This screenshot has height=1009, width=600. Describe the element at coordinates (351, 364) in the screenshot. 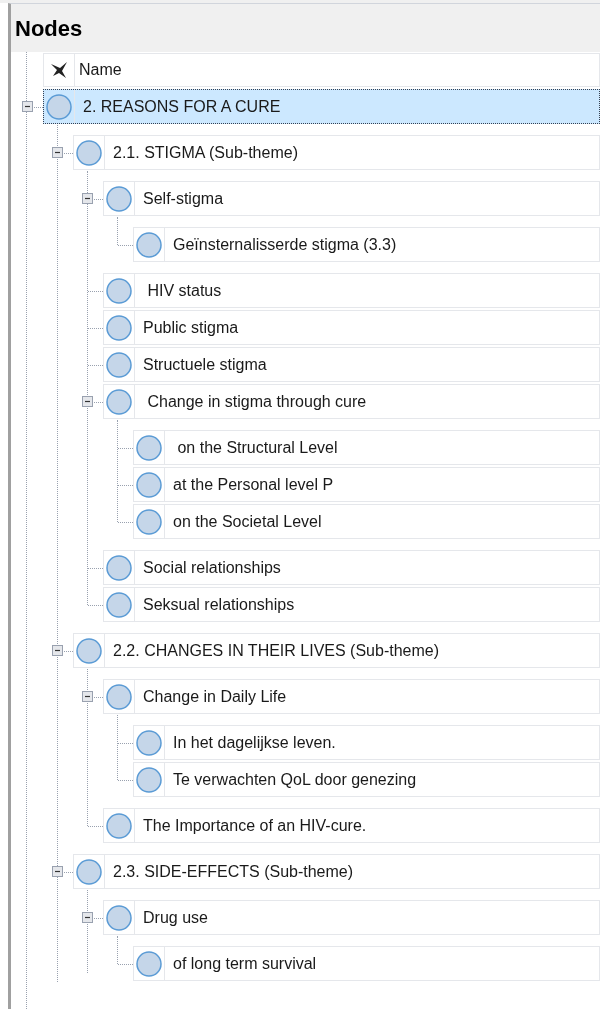

I see `tree-node-row: Structuele stigma` at that location.